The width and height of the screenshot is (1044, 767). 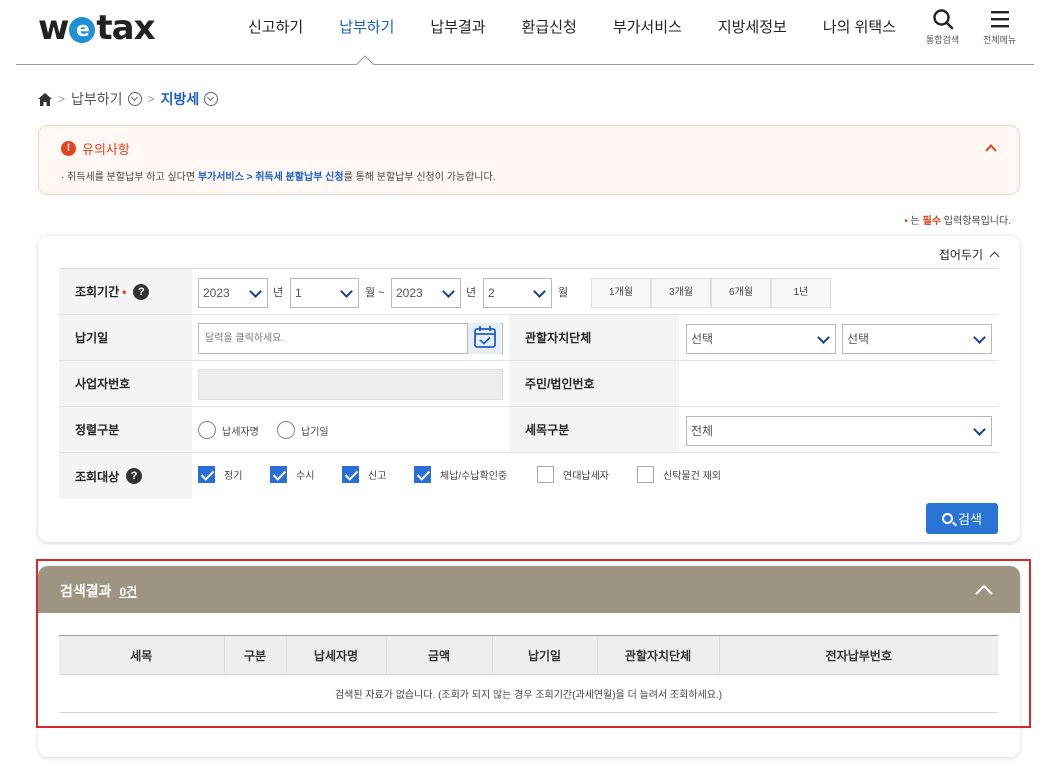 I want to click on calendar-button, so click(x=484, y=338).